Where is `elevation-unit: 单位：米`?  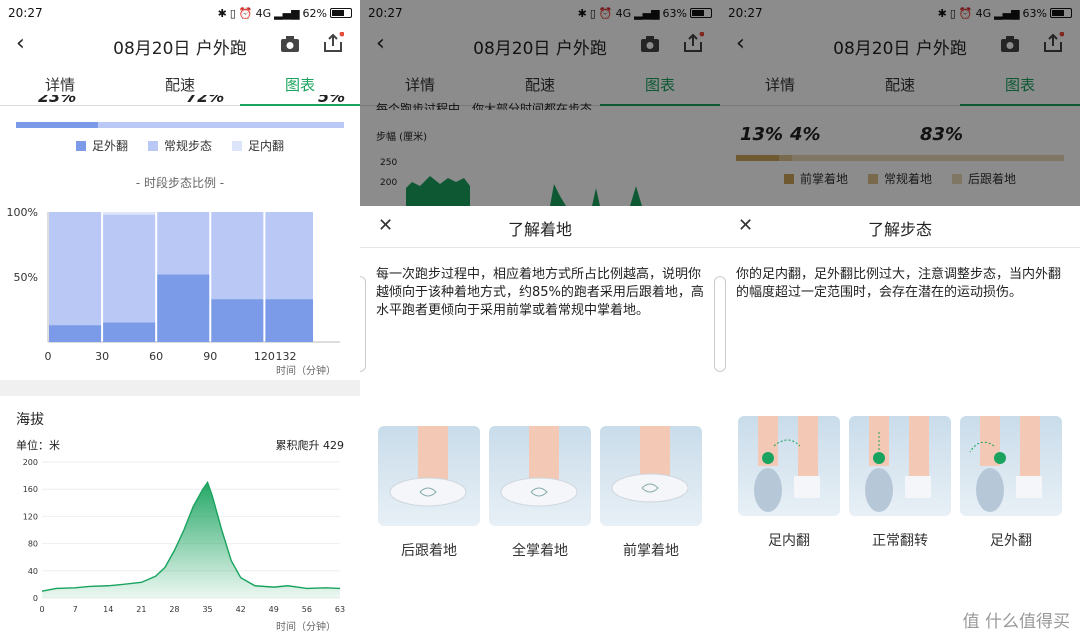
elevation-unit: 单位：米 is located at coordinates (38, 445).